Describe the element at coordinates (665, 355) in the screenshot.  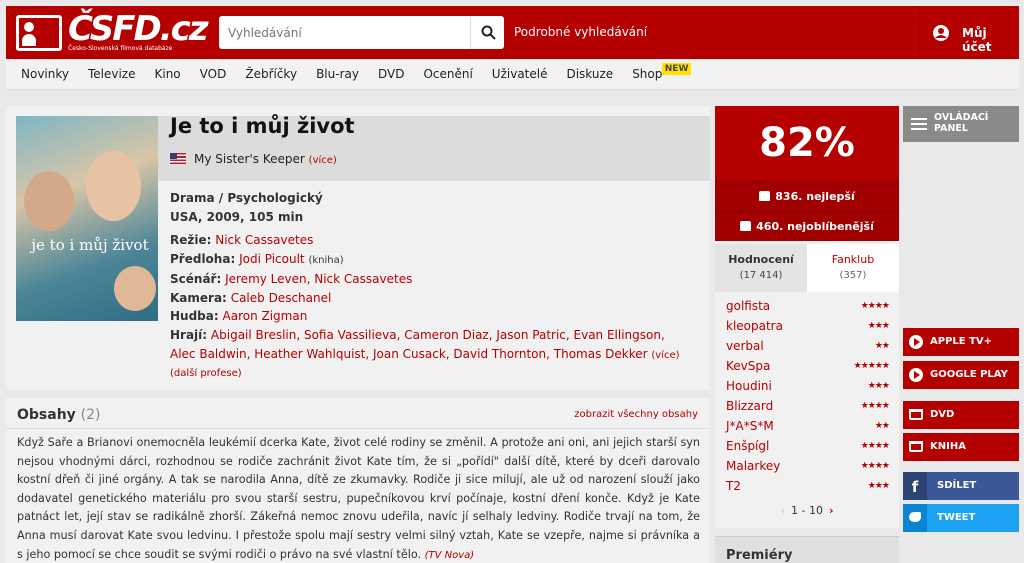
I see `cast-more-link: (více)` at that location.